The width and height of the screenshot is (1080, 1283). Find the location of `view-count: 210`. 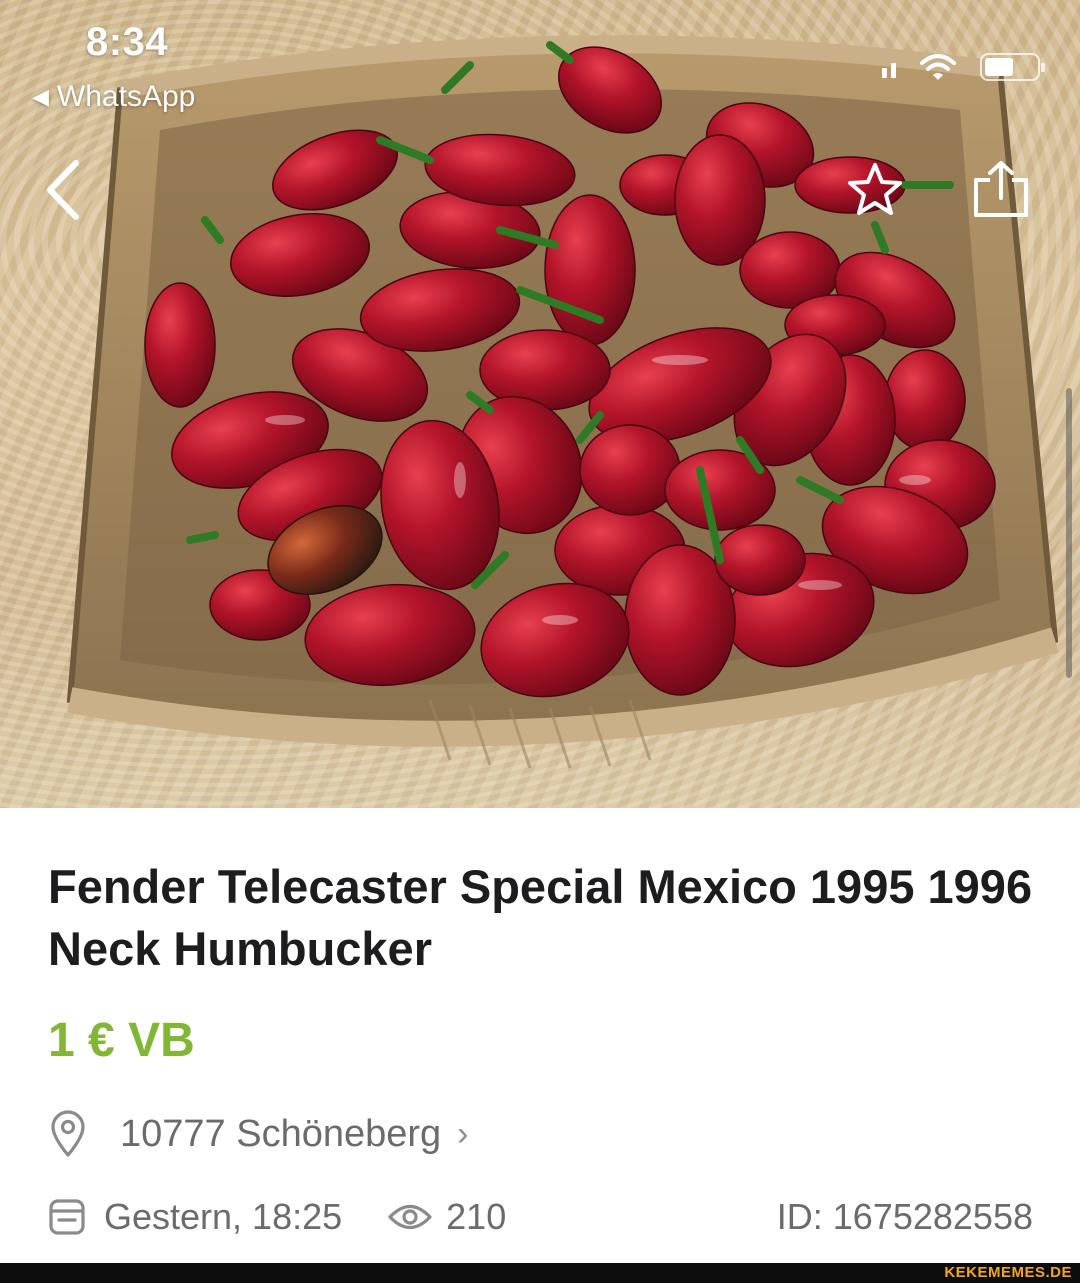

view-count: 210 is located at coordinates (476, 1216).